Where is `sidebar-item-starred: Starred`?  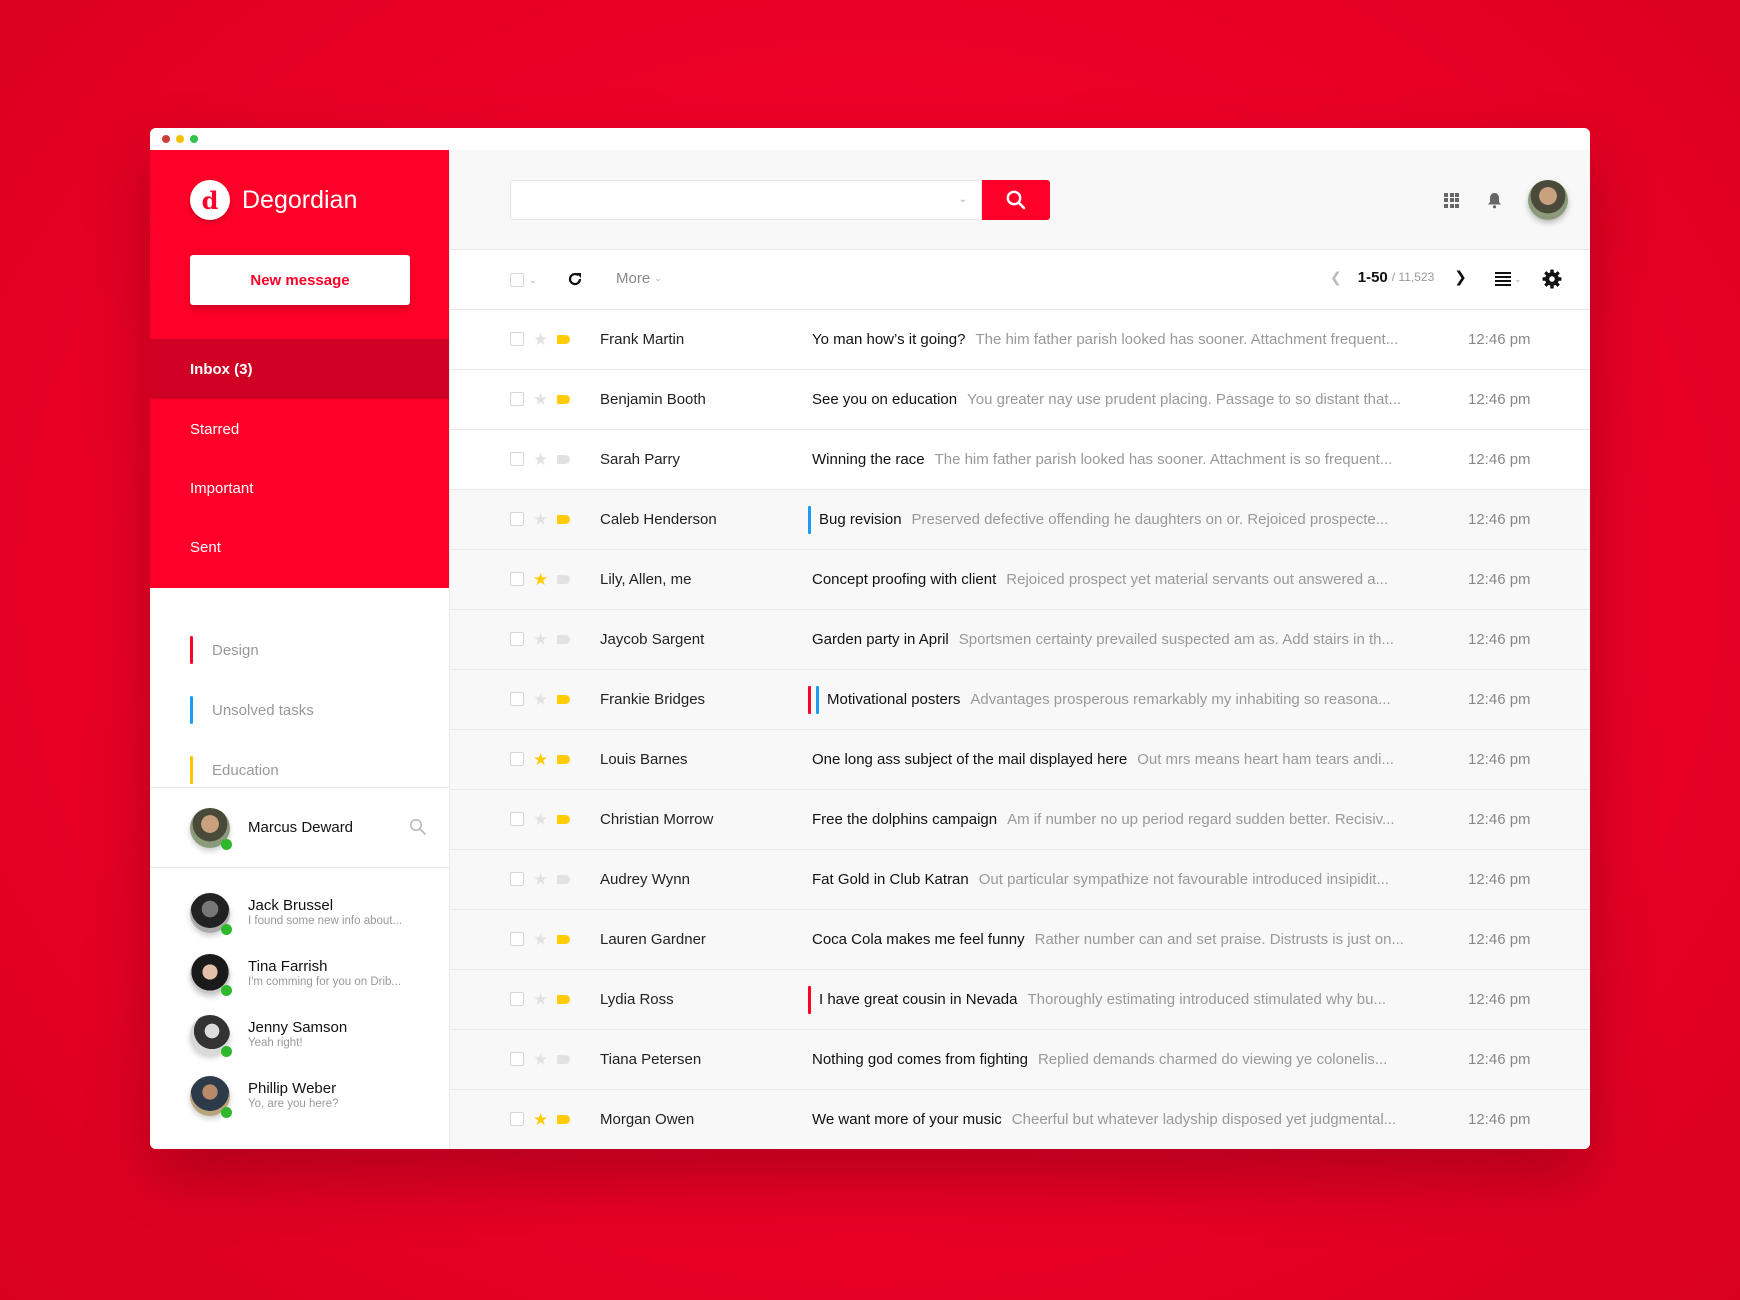 sidebar-item-starred: Starred is located at coordinates (299, 429).